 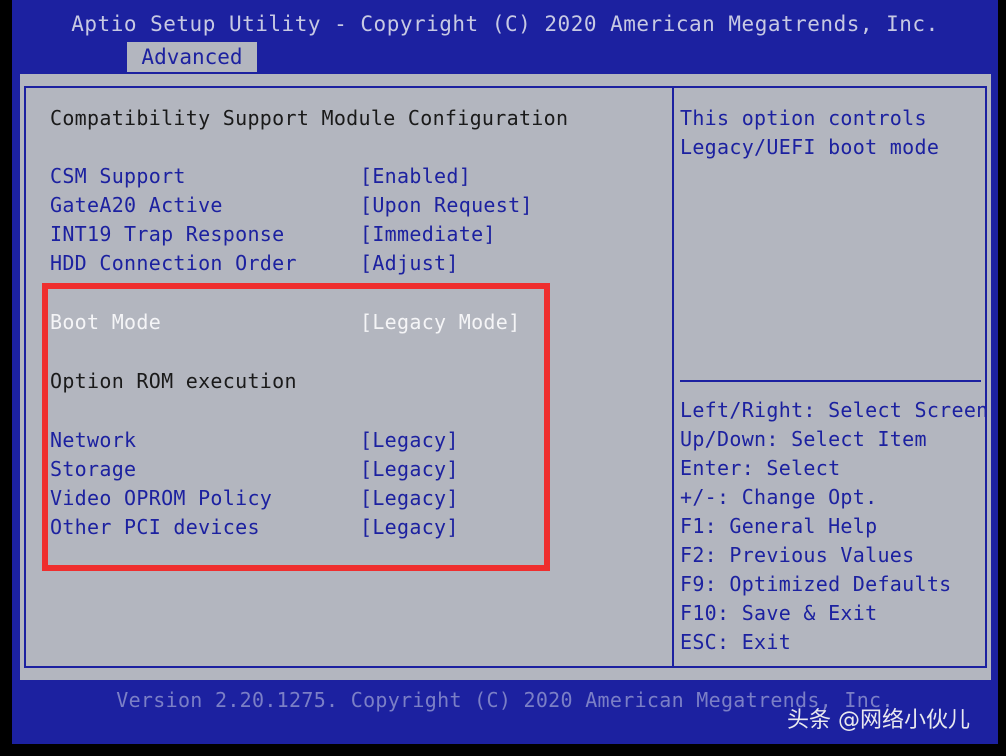 What do you see at coordinates (409, 263) in the screenshot?
I see `setting-value-hdd-order: [Adjust]` at bounding box center [409, 263].